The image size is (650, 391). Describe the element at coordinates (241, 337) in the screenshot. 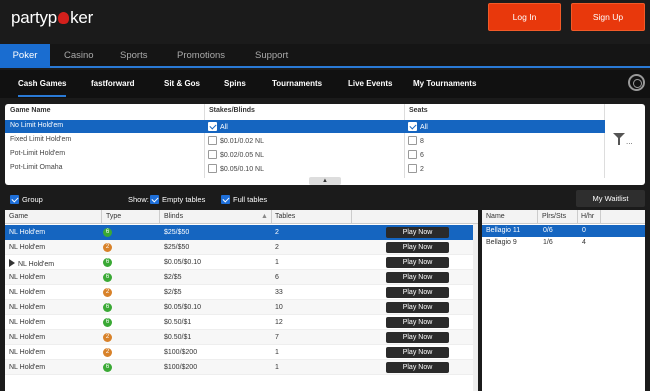

I see `table-row: NL Hold'em 2 $0.50/$1 7 Play Now` at that location.